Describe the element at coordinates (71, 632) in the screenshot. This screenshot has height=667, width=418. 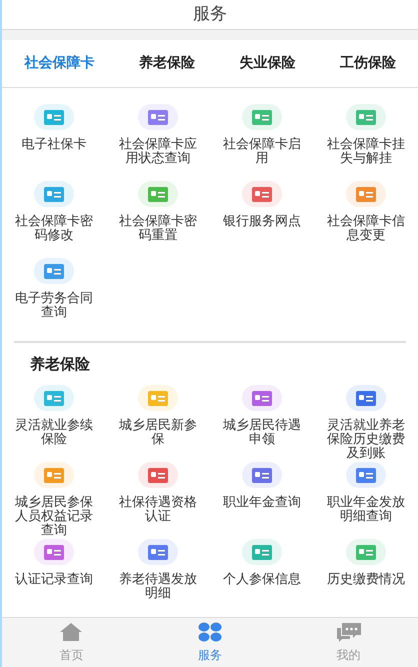
I see `home-icon` at that location.